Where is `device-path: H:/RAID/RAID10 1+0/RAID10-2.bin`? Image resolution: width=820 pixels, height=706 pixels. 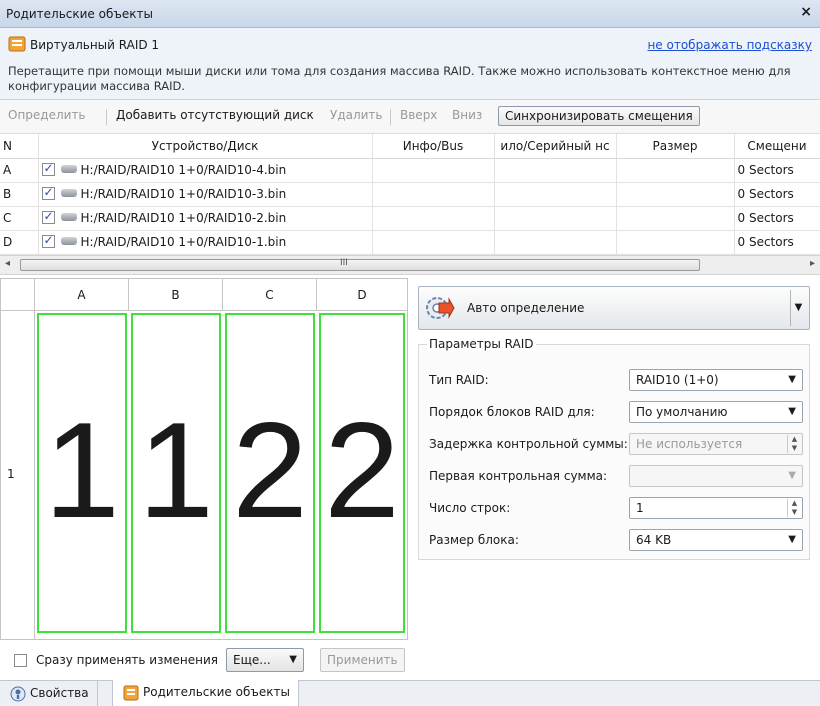 device-path: H:/RAID/RAID10 1+0/RAID10-2.bin is located at coordinates (183, 218).